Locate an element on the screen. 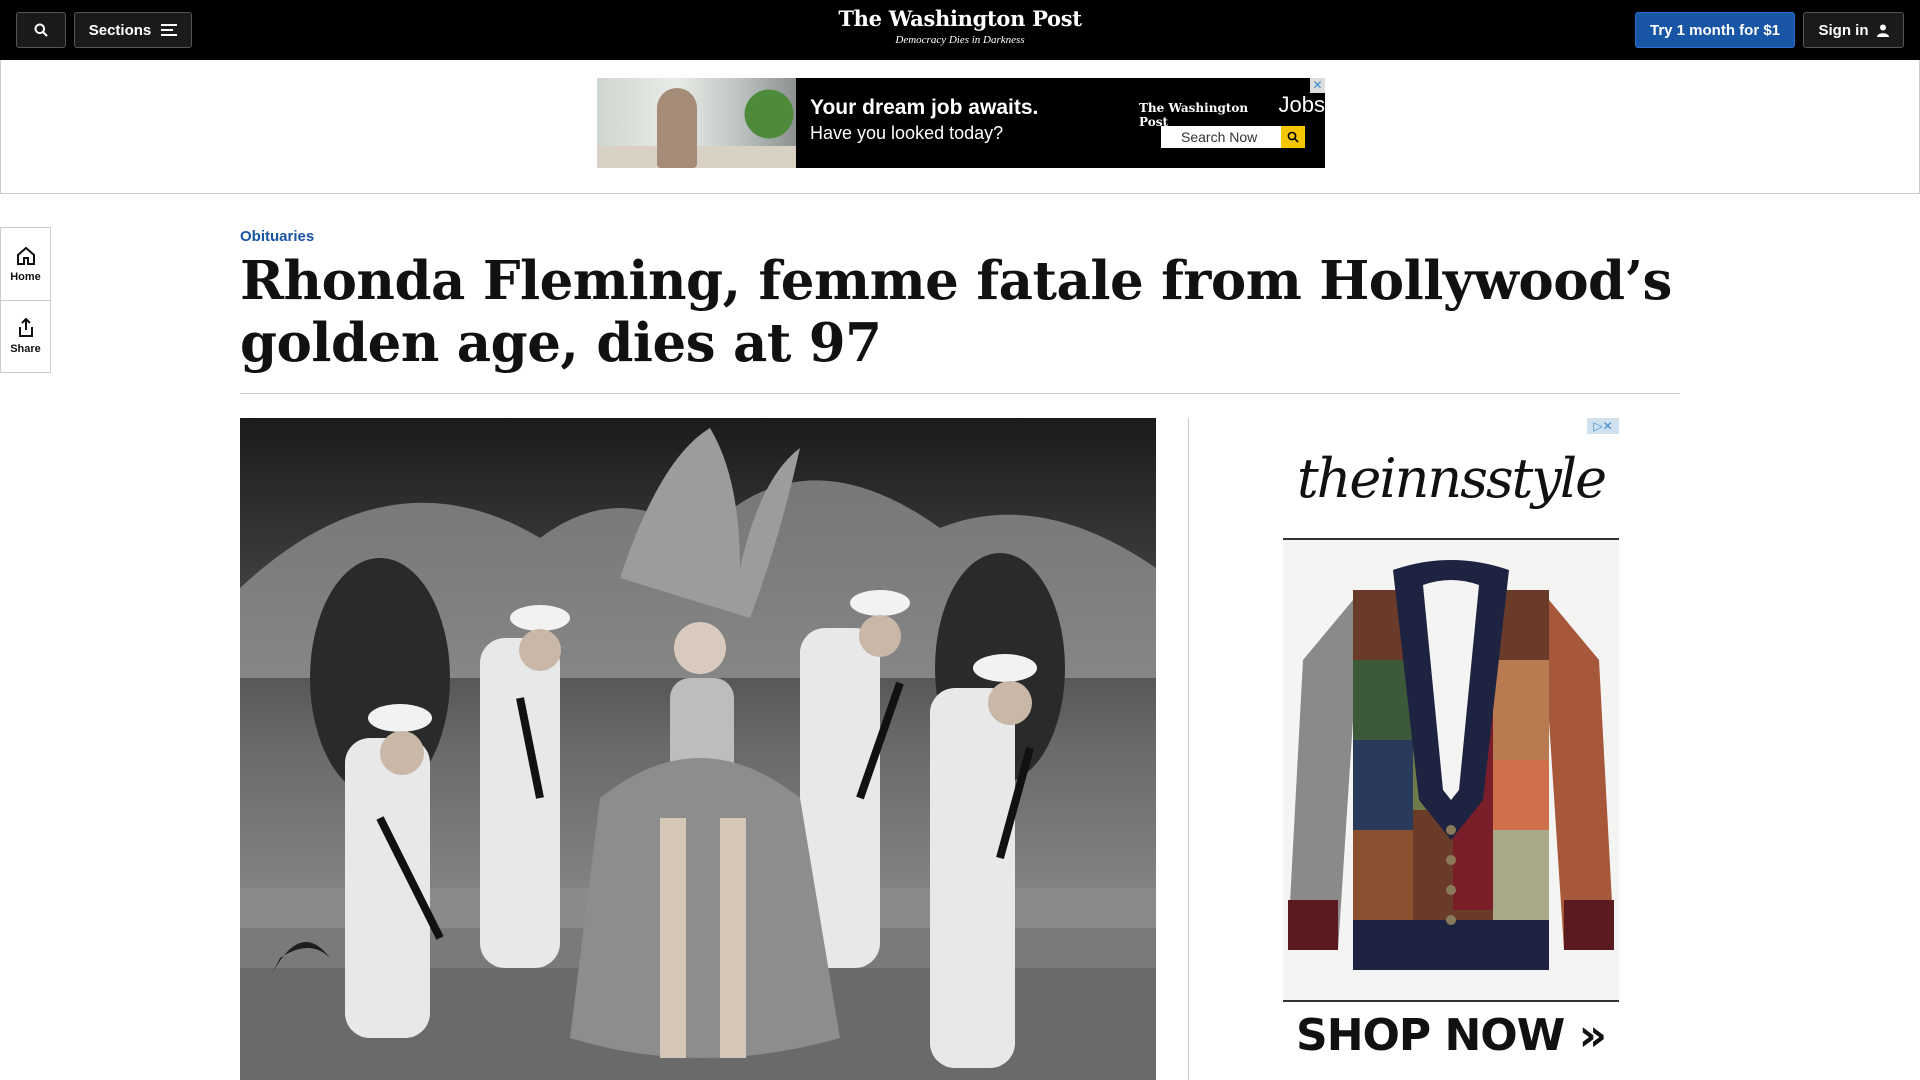 The image size is (1920, 1080). sidebar-advertisement: theinnsstyle ▷✕ SHOP NOW » is located at coordinates (1451, 749).